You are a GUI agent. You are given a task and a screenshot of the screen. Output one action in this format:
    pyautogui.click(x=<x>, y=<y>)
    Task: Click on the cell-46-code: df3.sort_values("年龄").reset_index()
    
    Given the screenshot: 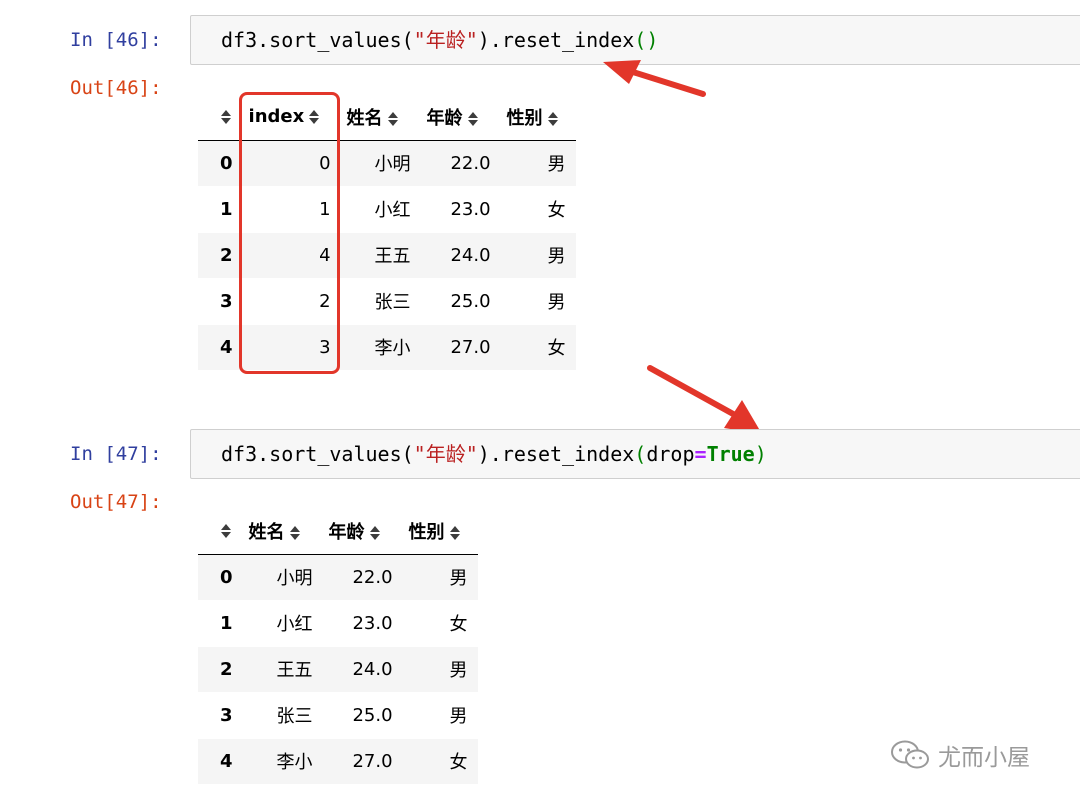 What is the action you would take?
    pyautogui.click(x=439, y=40)
    